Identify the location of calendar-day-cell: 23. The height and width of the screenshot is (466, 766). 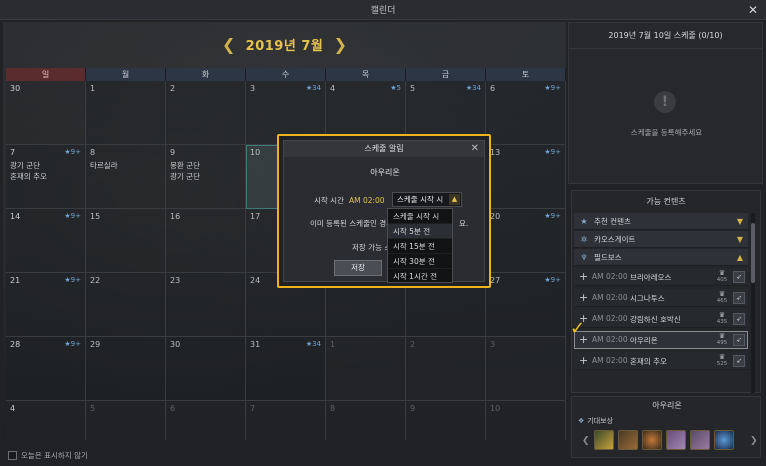
(206, 305).